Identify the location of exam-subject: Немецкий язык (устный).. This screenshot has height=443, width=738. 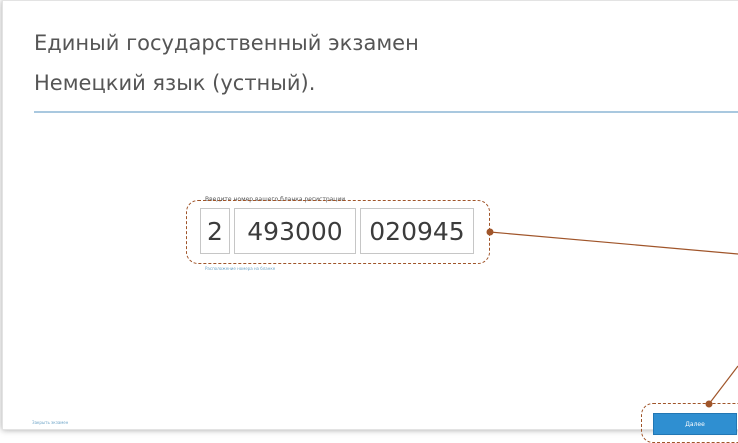
(175, 83).